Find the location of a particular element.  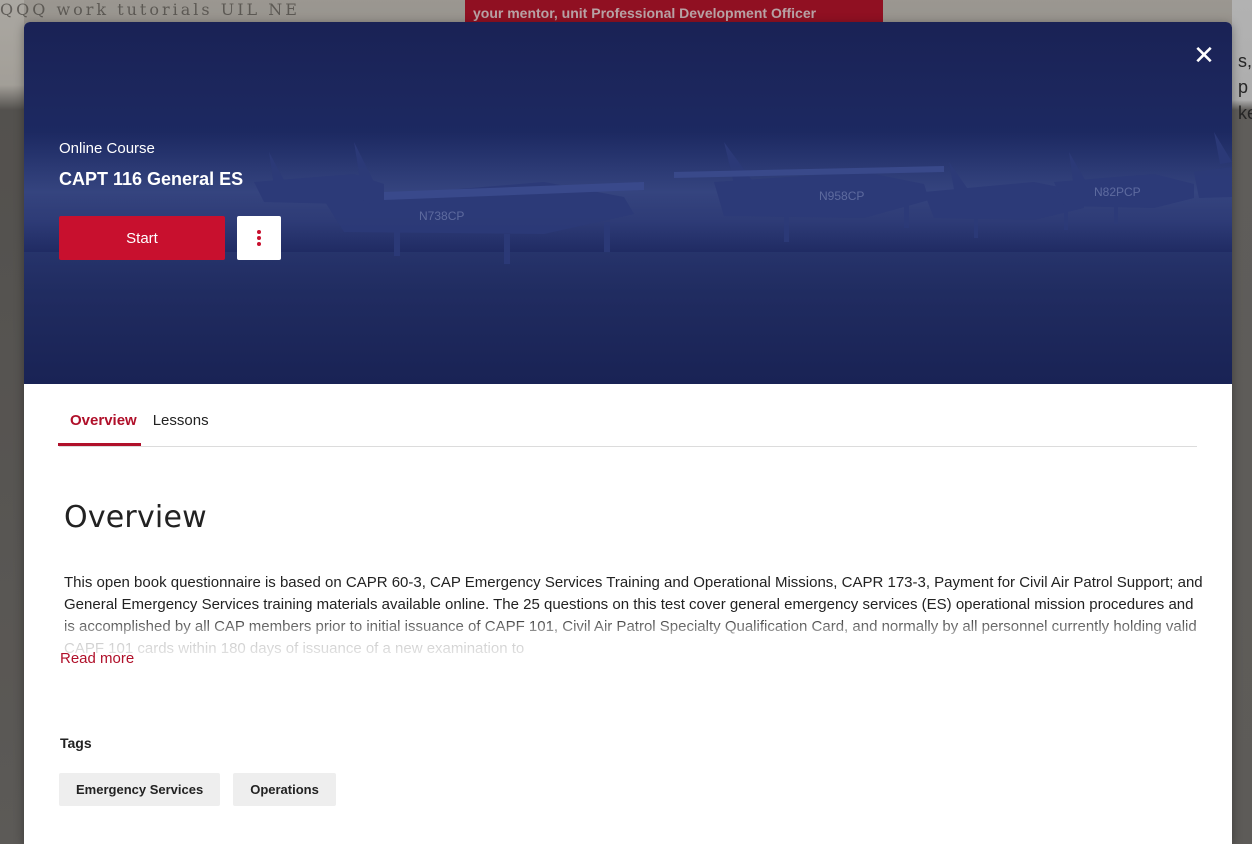

course-actions: Start is located at coordinates (170, 238).